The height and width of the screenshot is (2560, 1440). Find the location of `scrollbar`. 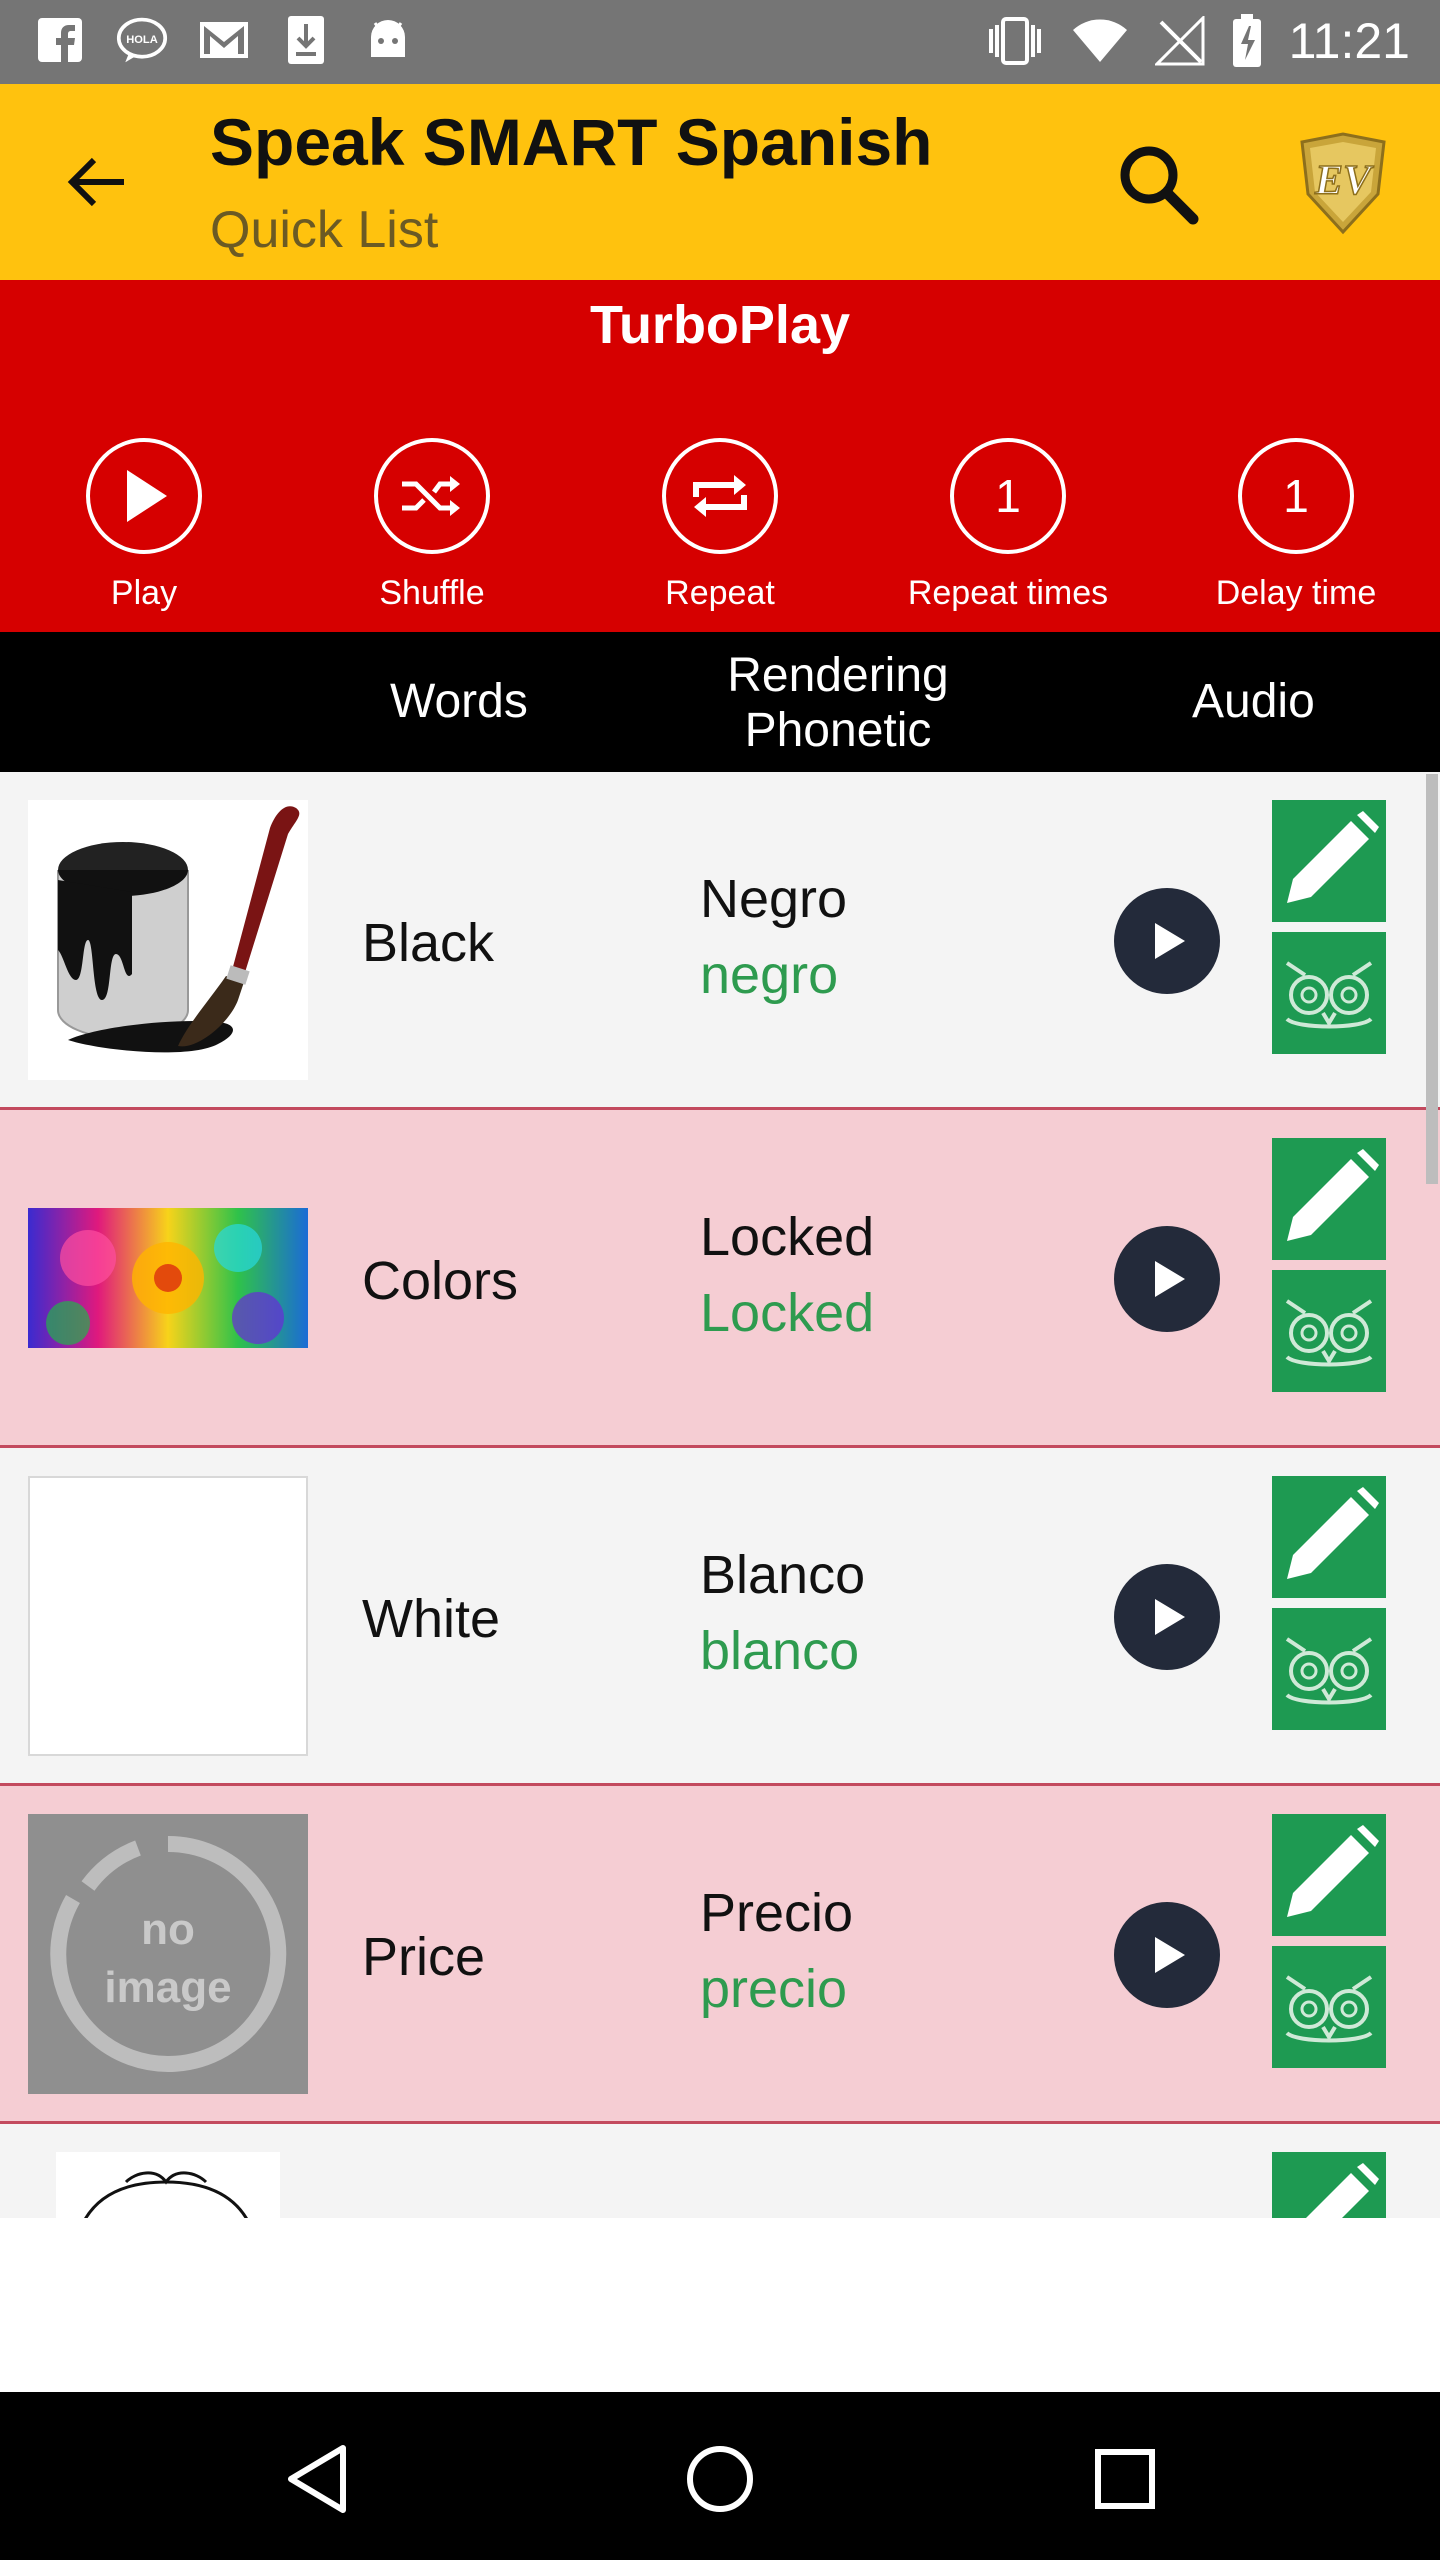

scrollbar is located at coordinates (1432, 979).